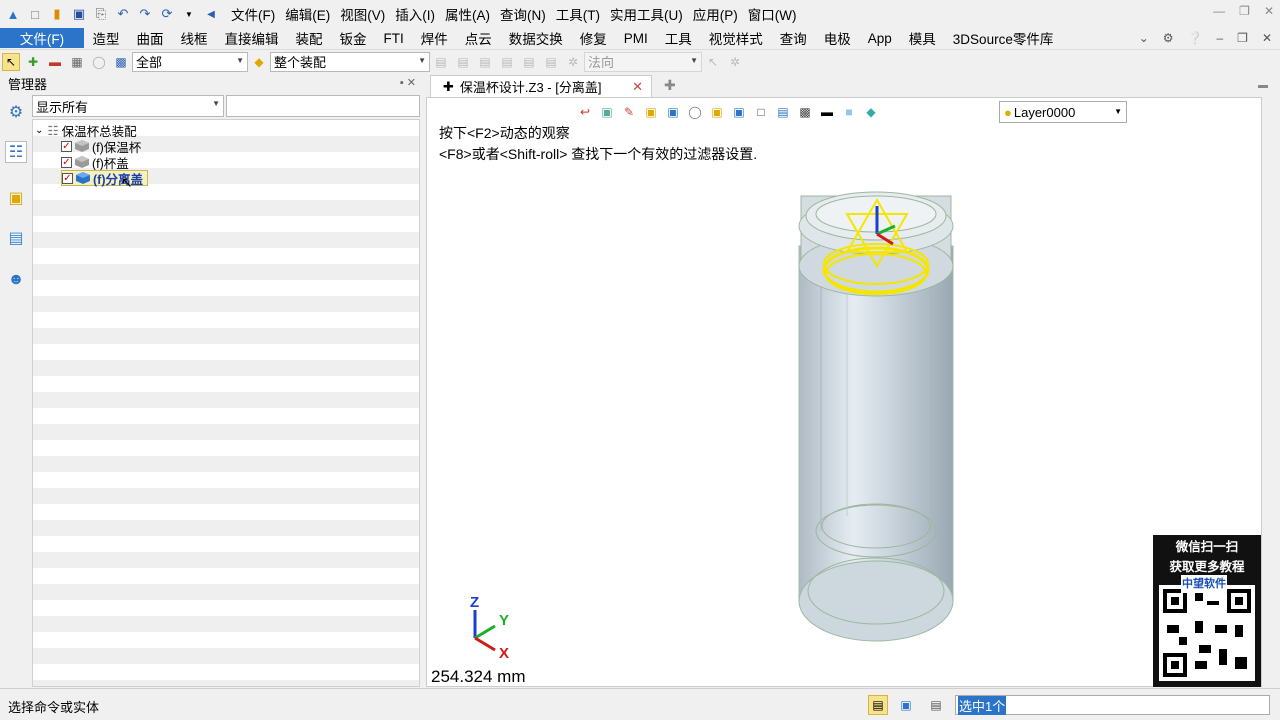 The height and width of the screenshot is (720, 1280). I want to click on direction-select: 法向 ▼, so click(643, 61).